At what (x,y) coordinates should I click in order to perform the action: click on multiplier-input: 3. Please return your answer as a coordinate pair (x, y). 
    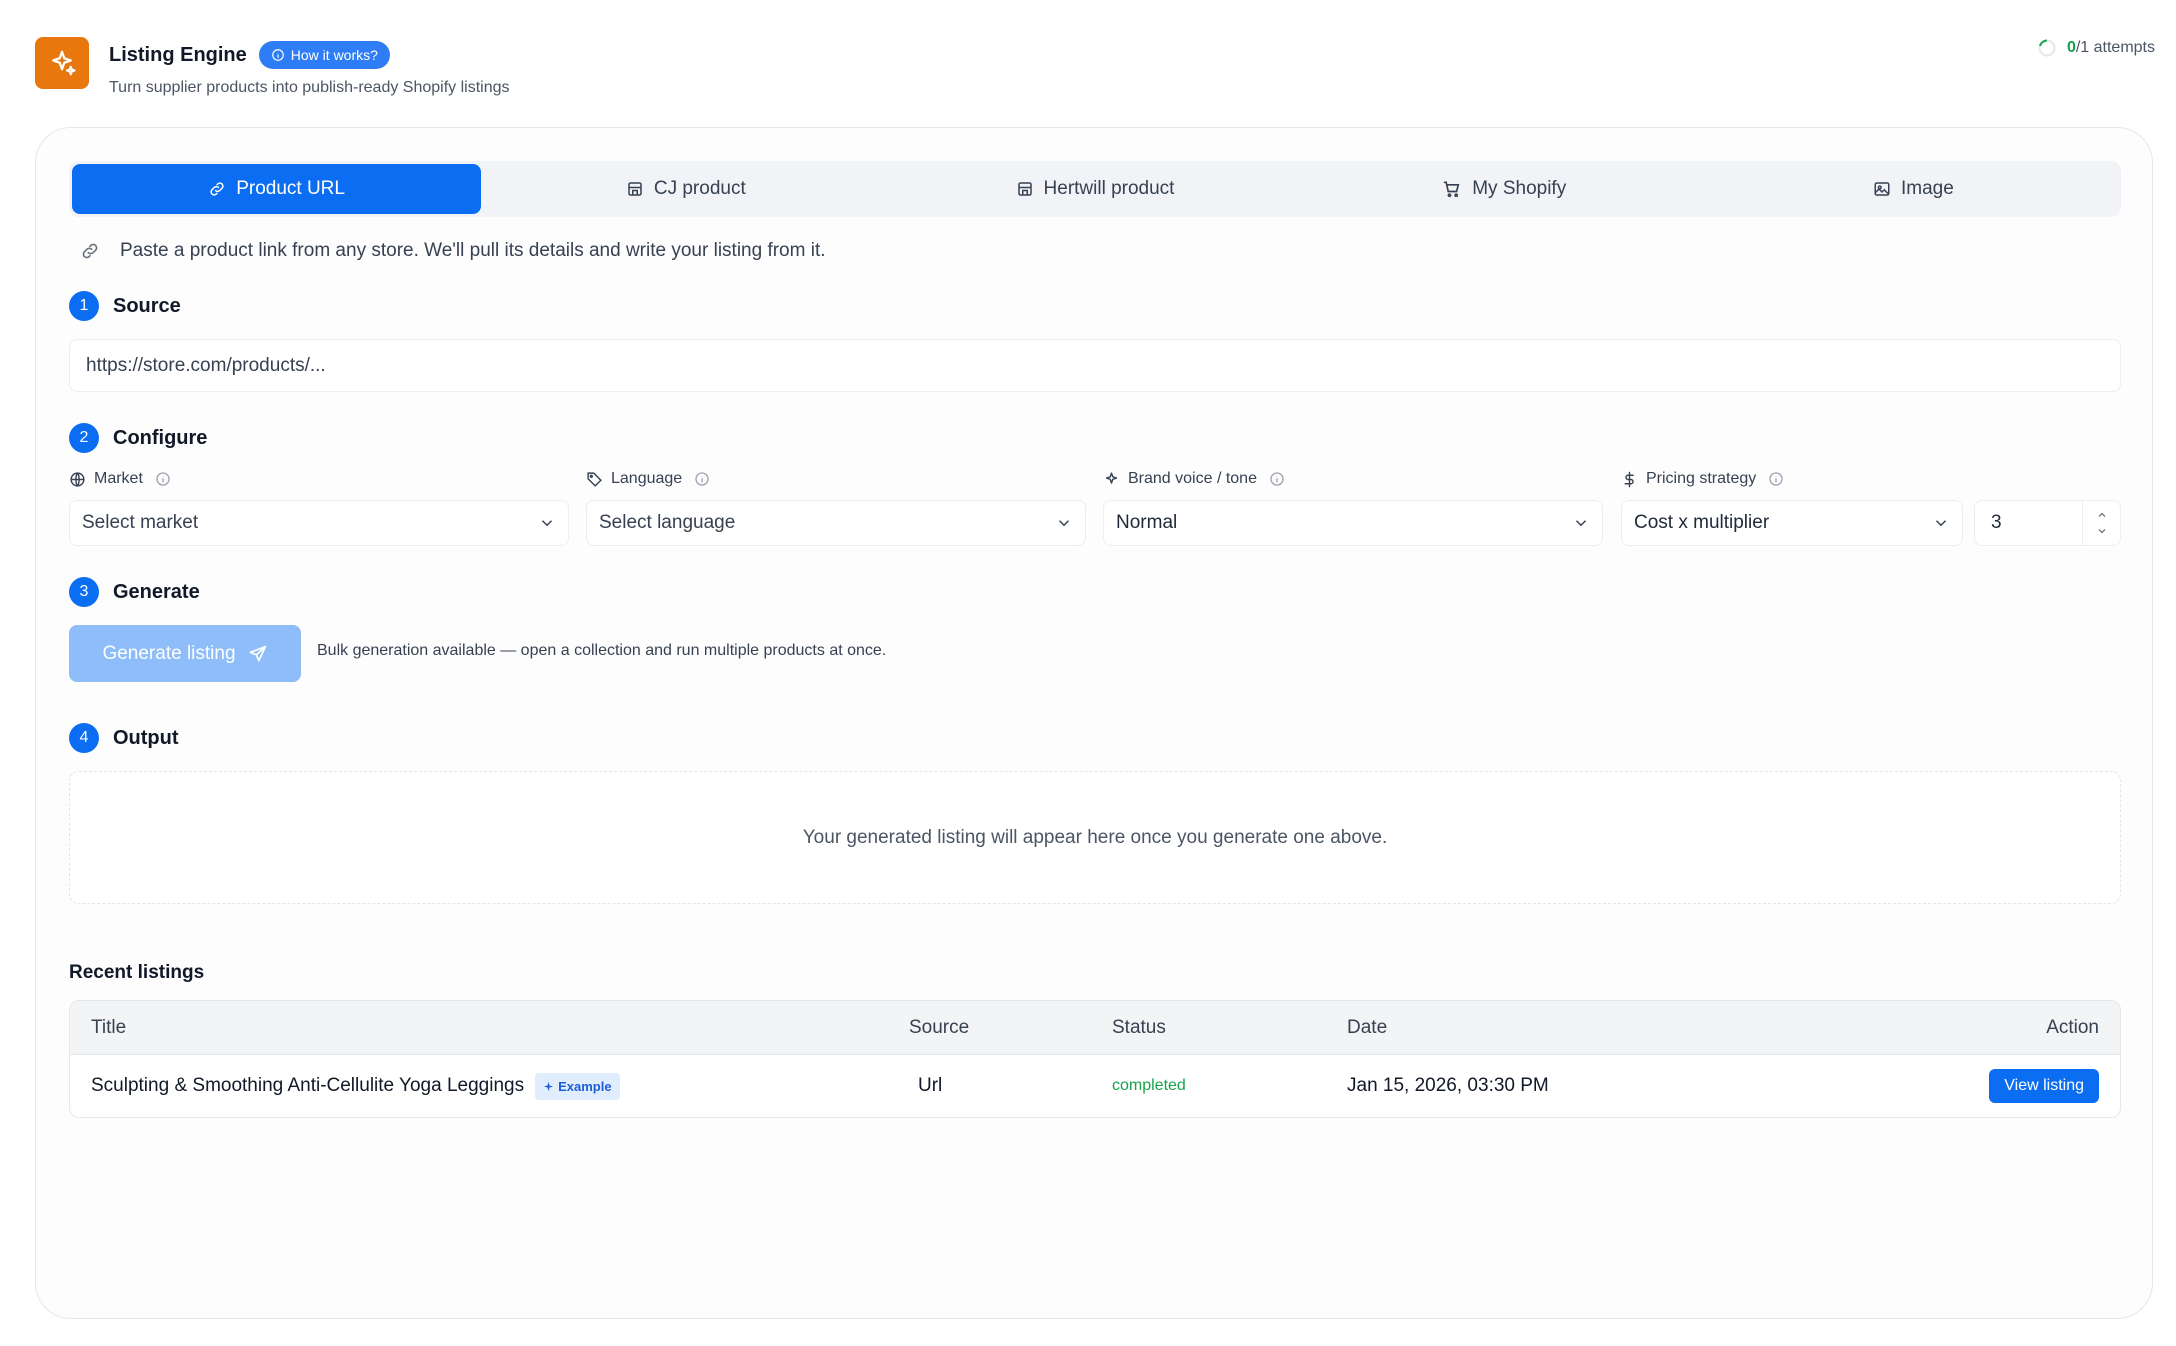
    Looking at the image, I should click on (2047, 523).